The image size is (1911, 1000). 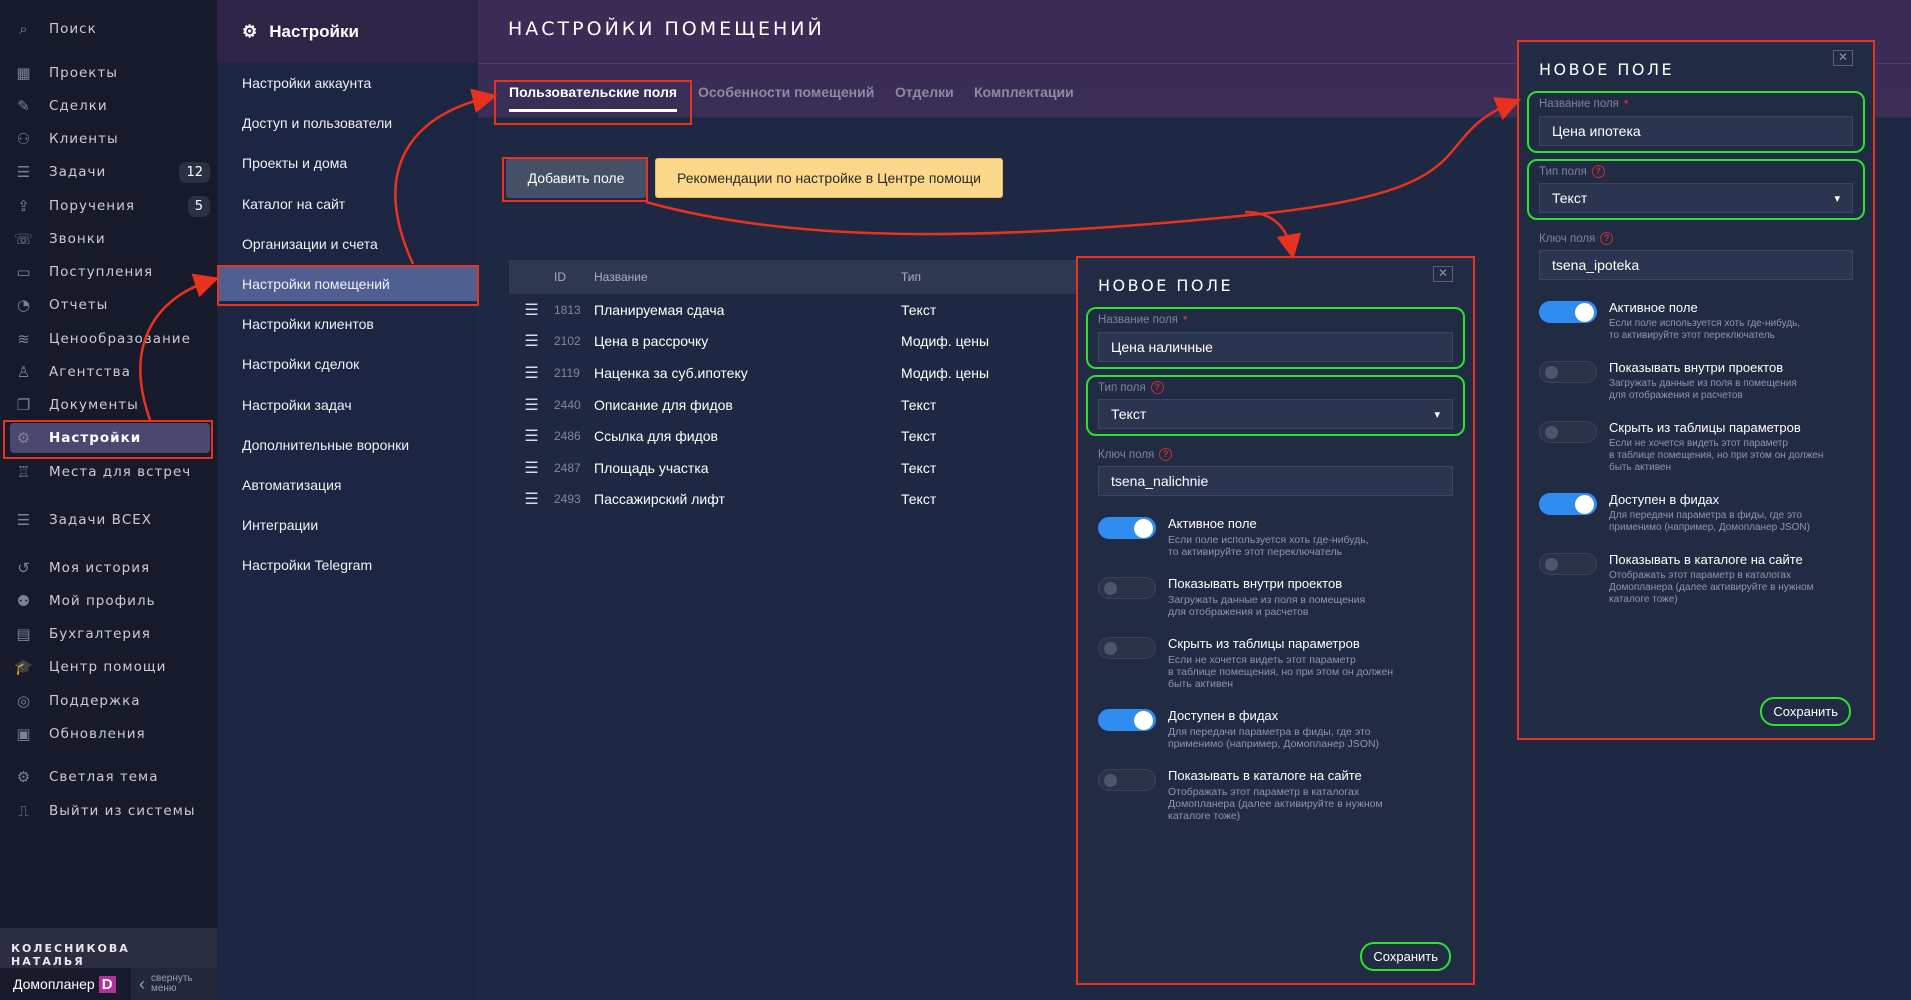 I want to click on row-name: Описание для фидов, so click(x=747, y=405).